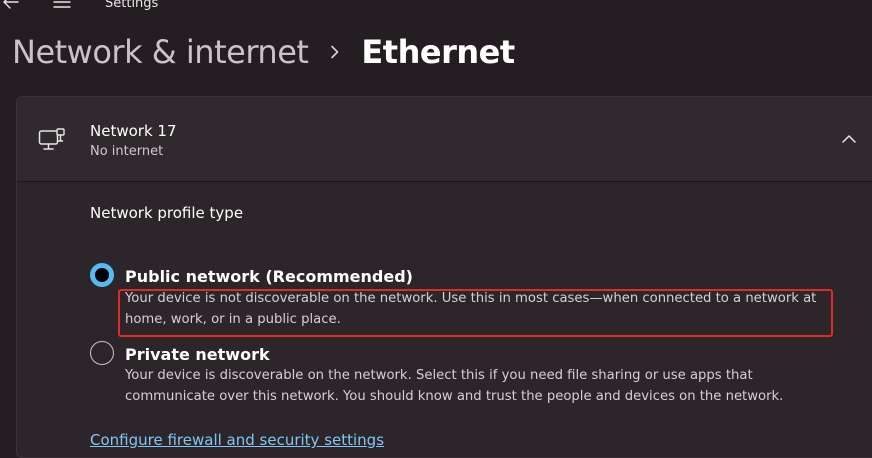  What do you see at coordinates (438, 52) in the screenshot?
I see `page-title: Ethernet` at bounding box center [438, 52].